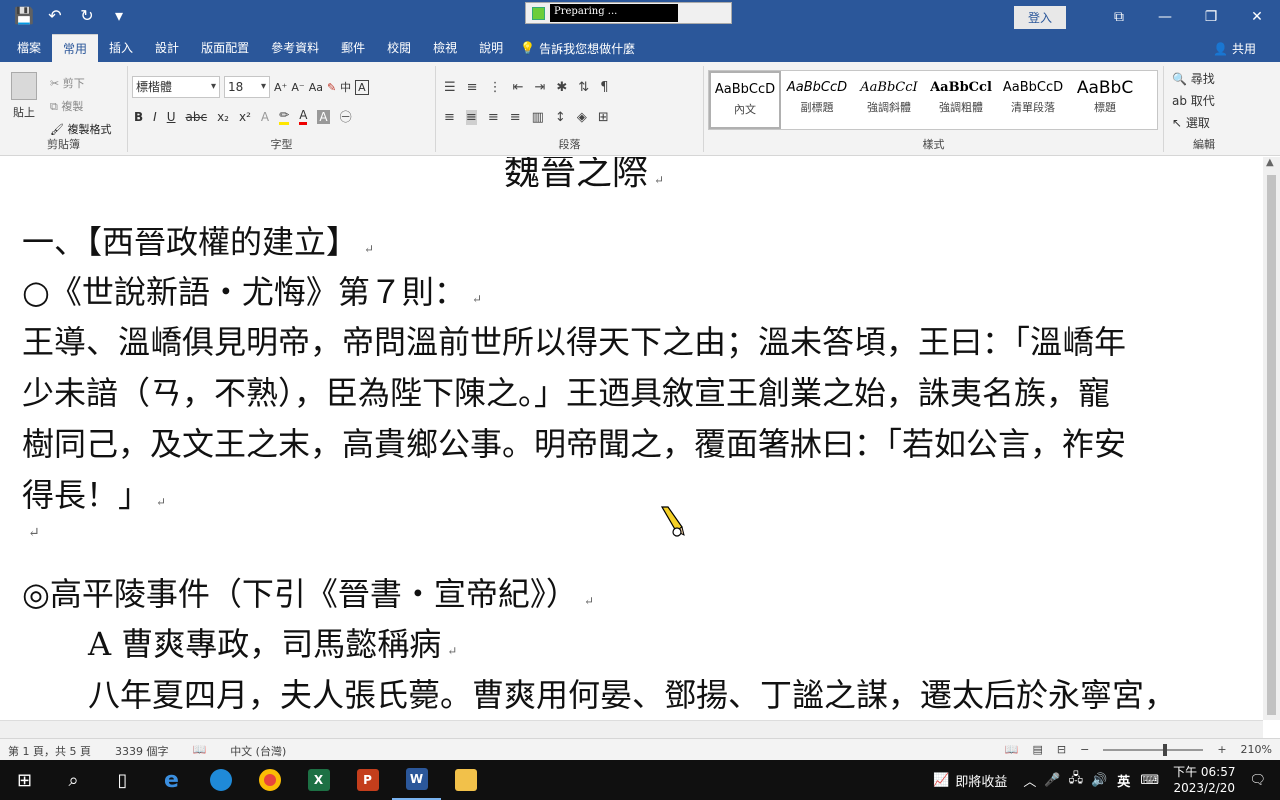 This screenshot has height=800, width=1280. What do you see at coordinates (280, 87) in the screenshot?
I see `grow-font-button: A⁺` at bounding box center [280, 87].